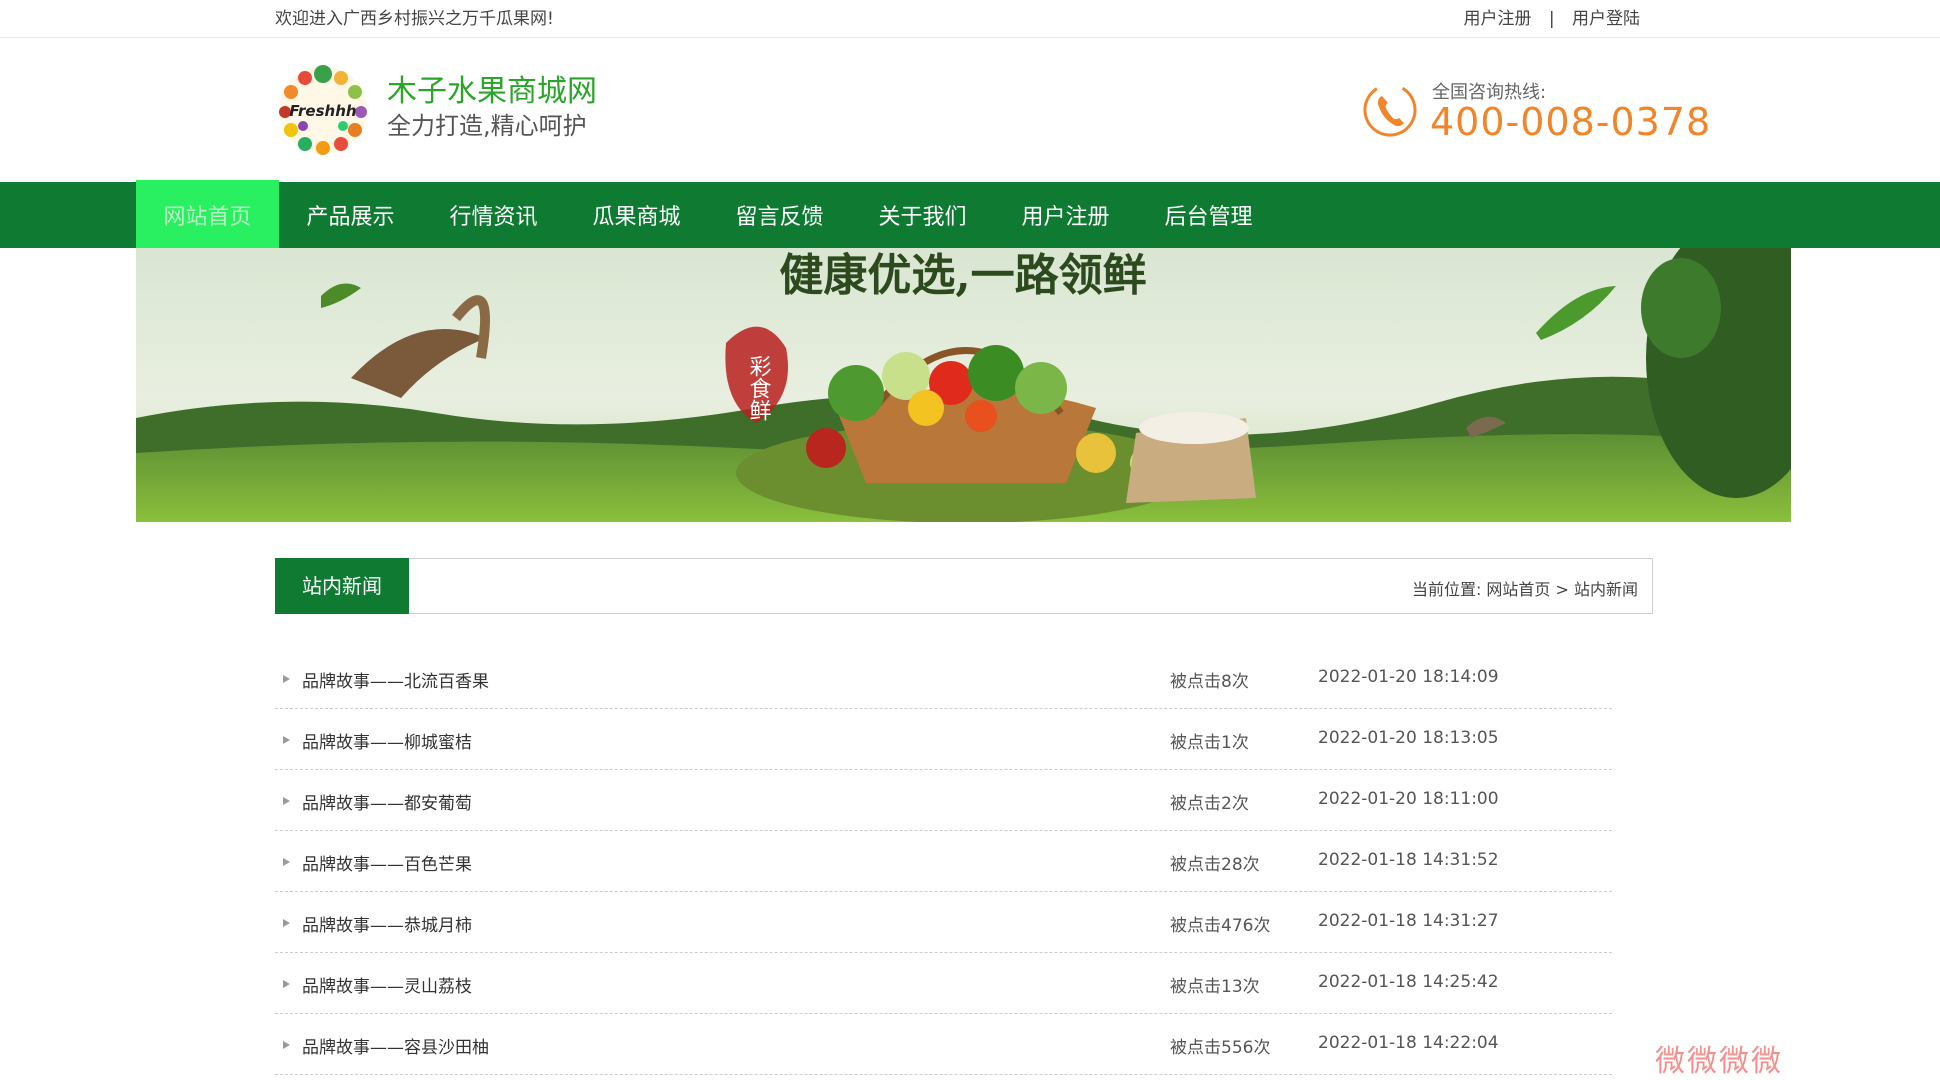 The image size is (1940, 1080). What do you see at coordinates (1215, 987) in the screenshot?
I see `news-clicks: 被点击13次` at bounding box center [1215, 987].